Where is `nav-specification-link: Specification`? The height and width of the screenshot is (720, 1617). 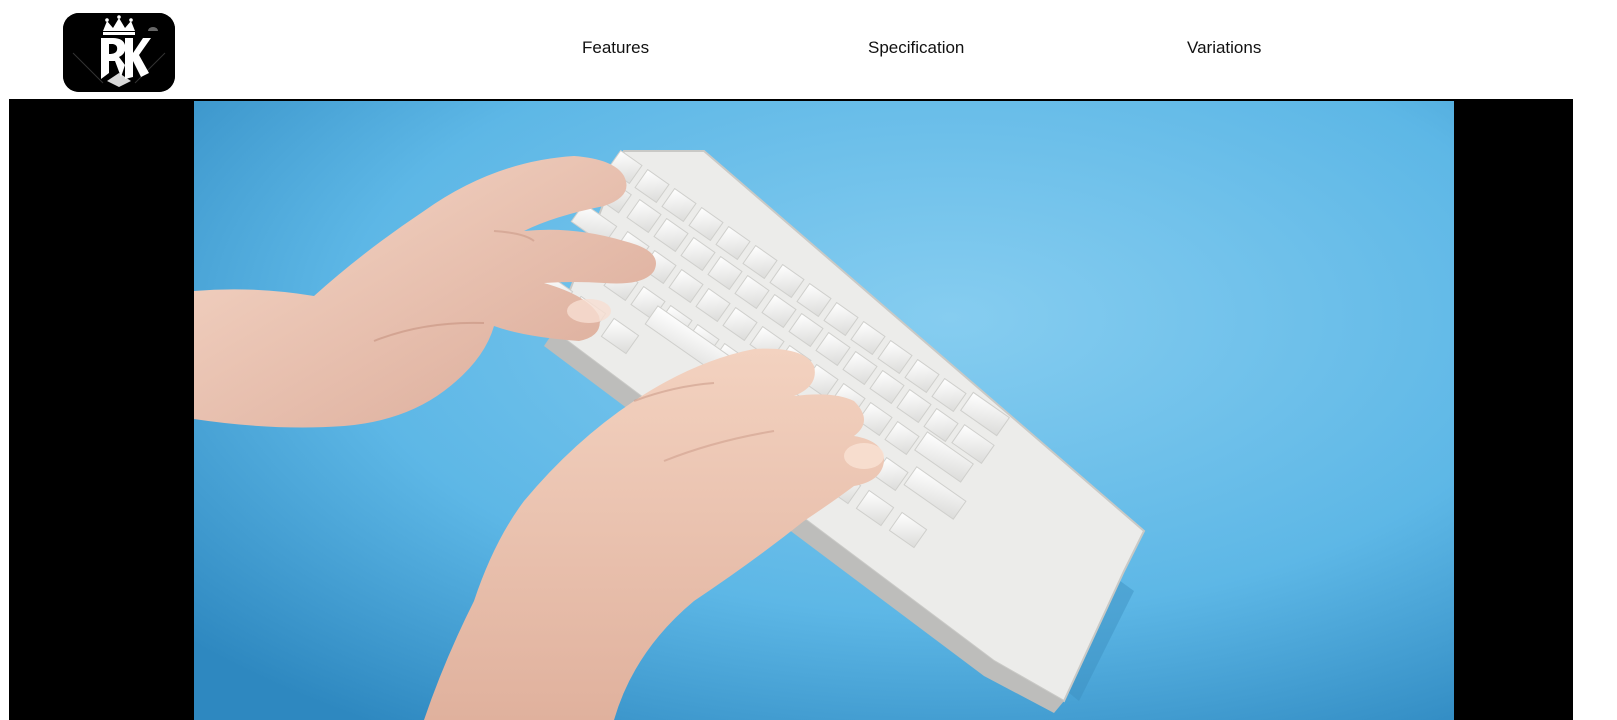
nav-specification-link: Specification is located at coordinates (916, 48).